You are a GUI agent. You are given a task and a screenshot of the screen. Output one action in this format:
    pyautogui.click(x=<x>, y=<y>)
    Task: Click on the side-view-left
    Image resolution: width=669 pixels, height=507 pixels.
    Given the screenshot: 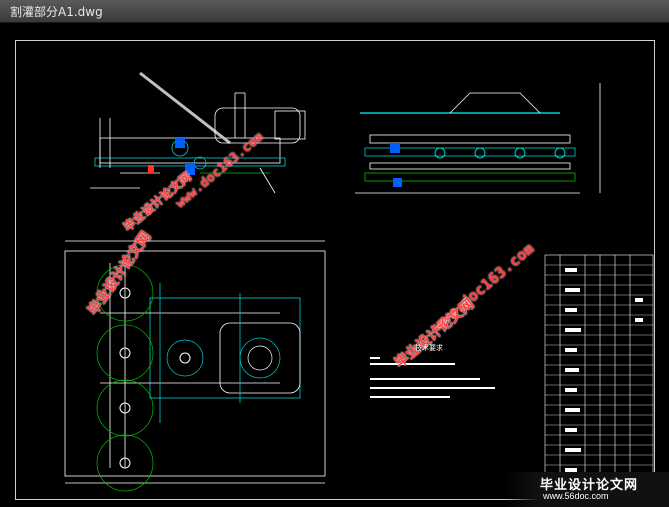 What is the action you would take?
    pyautogui.click(x=198, y=132)
    